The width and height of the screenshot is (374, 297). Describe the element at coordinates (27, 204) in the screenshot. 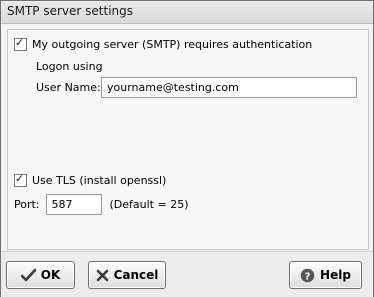

I see `port-label: Port:` at that location.